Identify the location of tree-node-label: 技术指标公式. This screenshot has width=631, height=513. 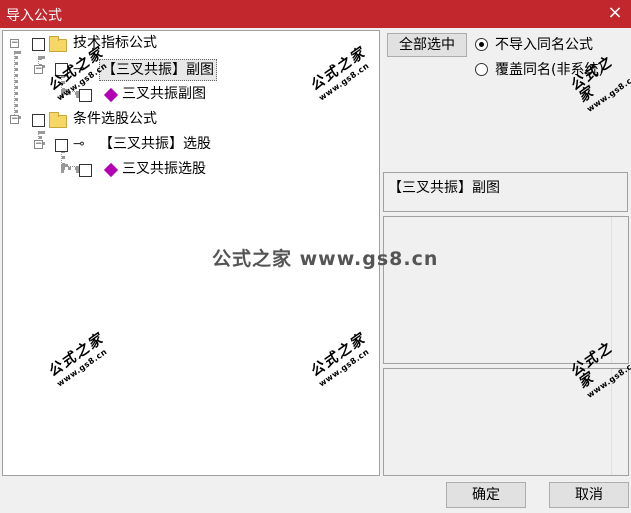
(115, 43).